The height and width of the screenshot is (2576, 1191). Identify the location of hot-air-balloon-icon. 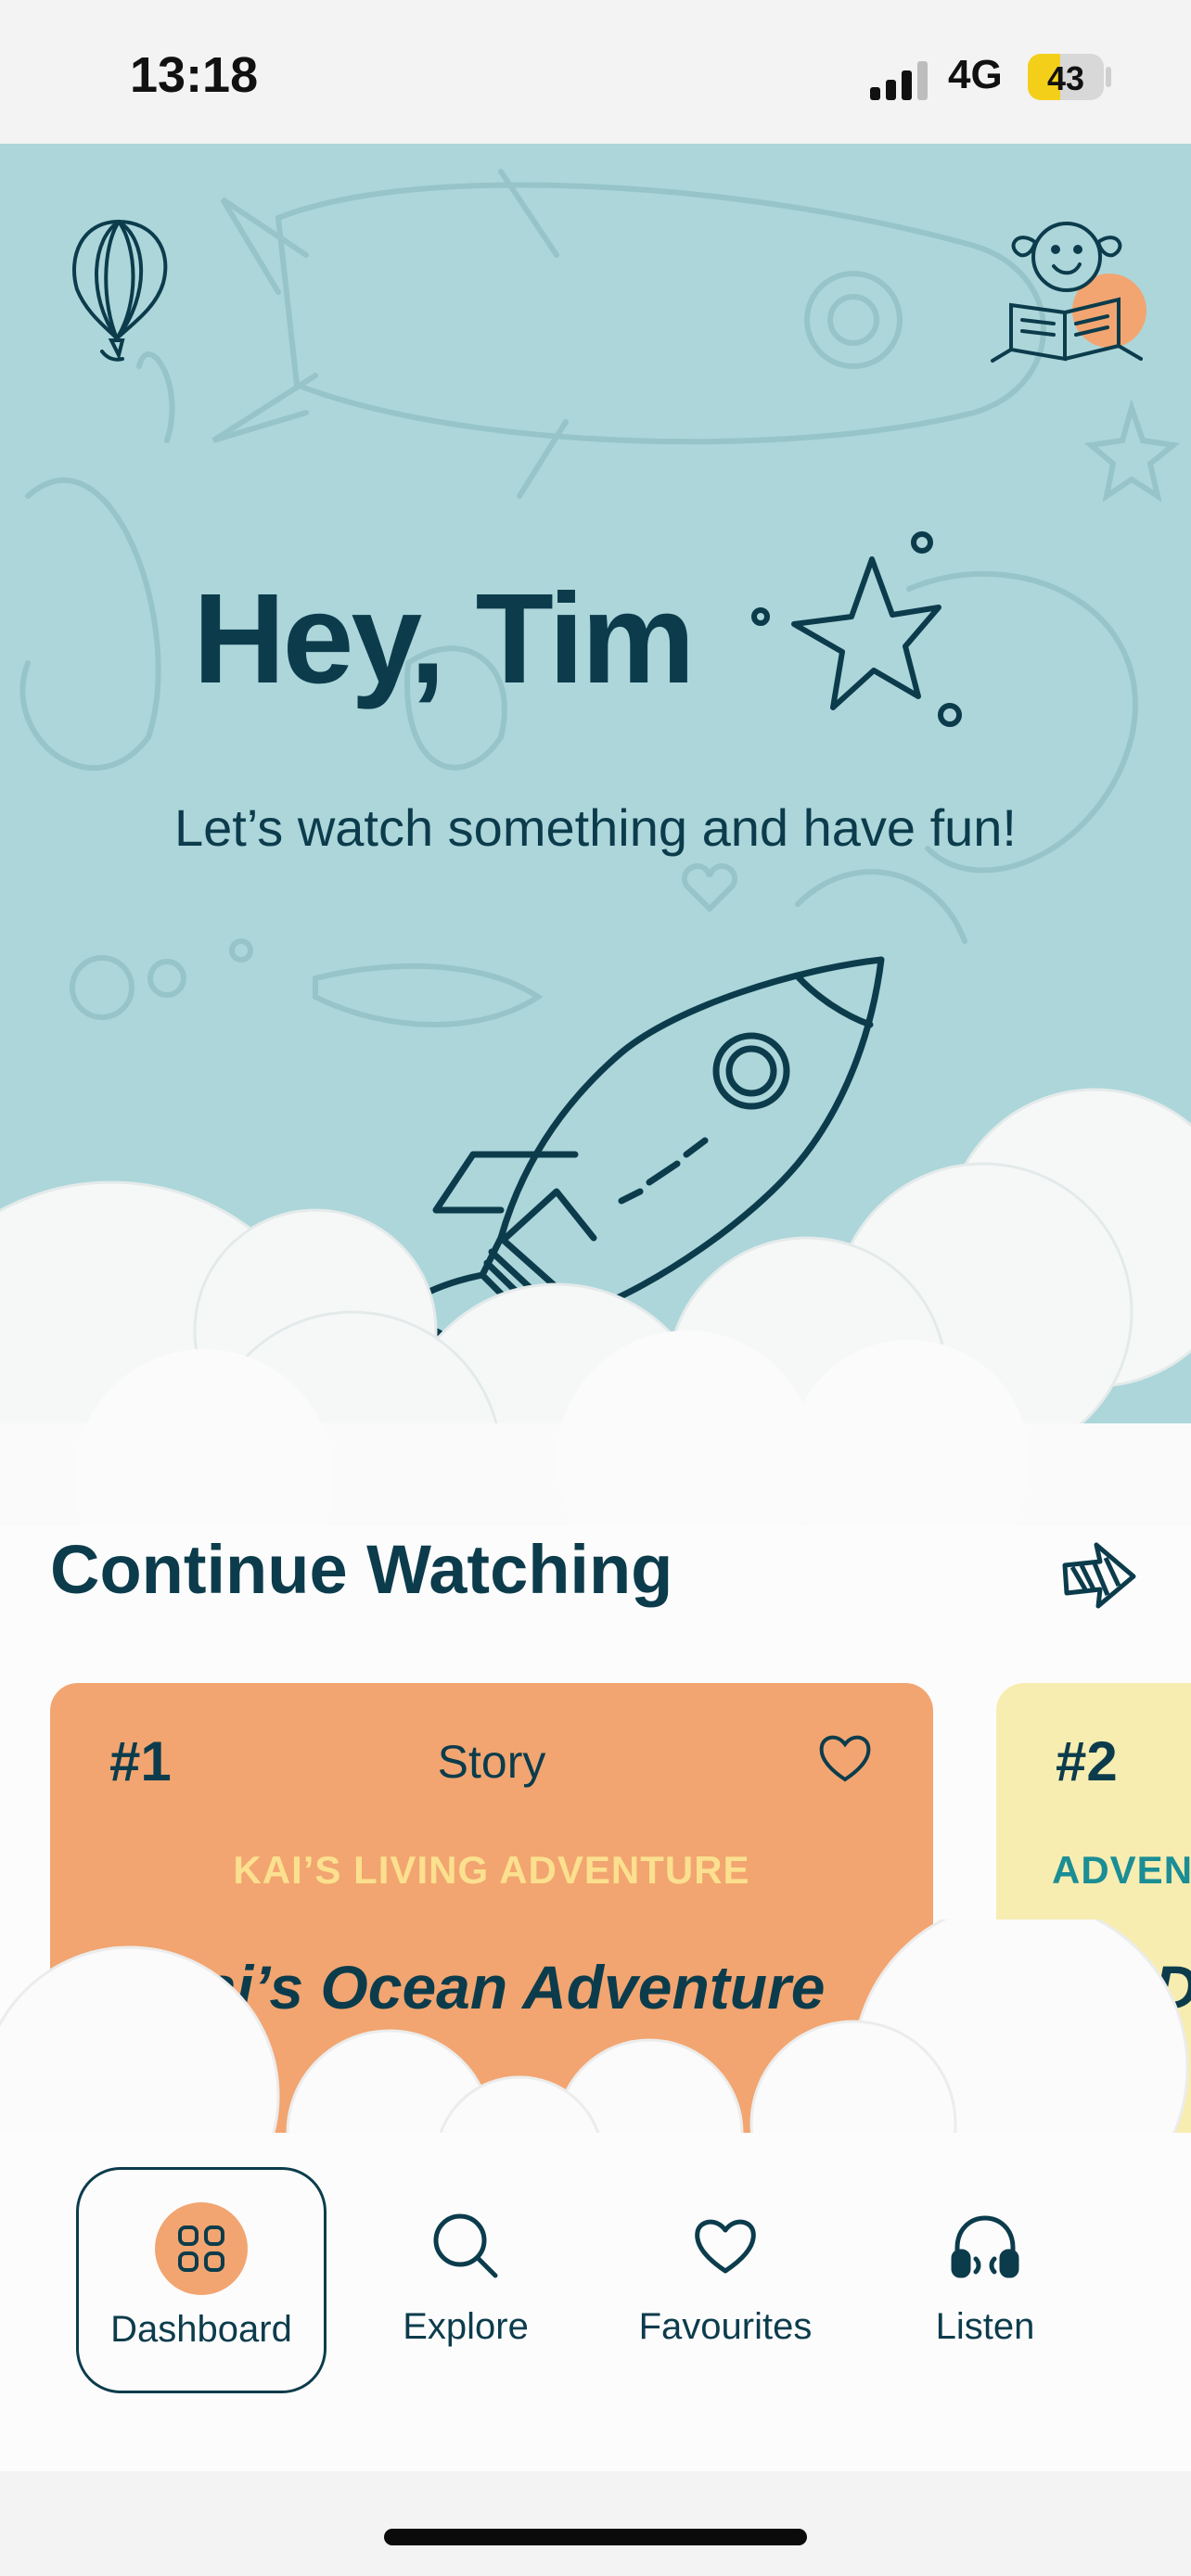
(120, 291).